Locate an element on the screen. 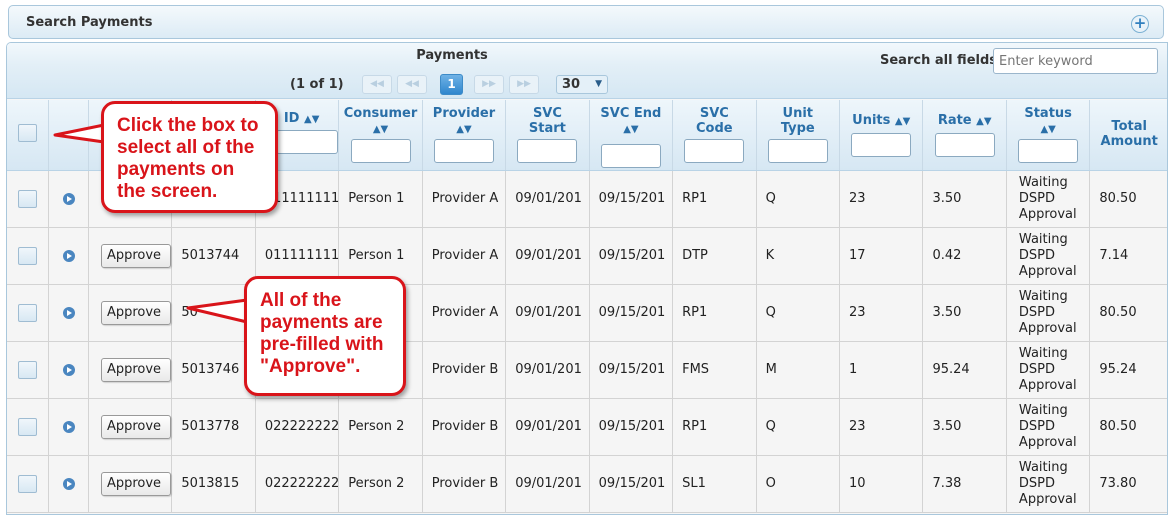 The image size is (1168, 515). cell-provider: Provider A is located at coordinates (464, 313).